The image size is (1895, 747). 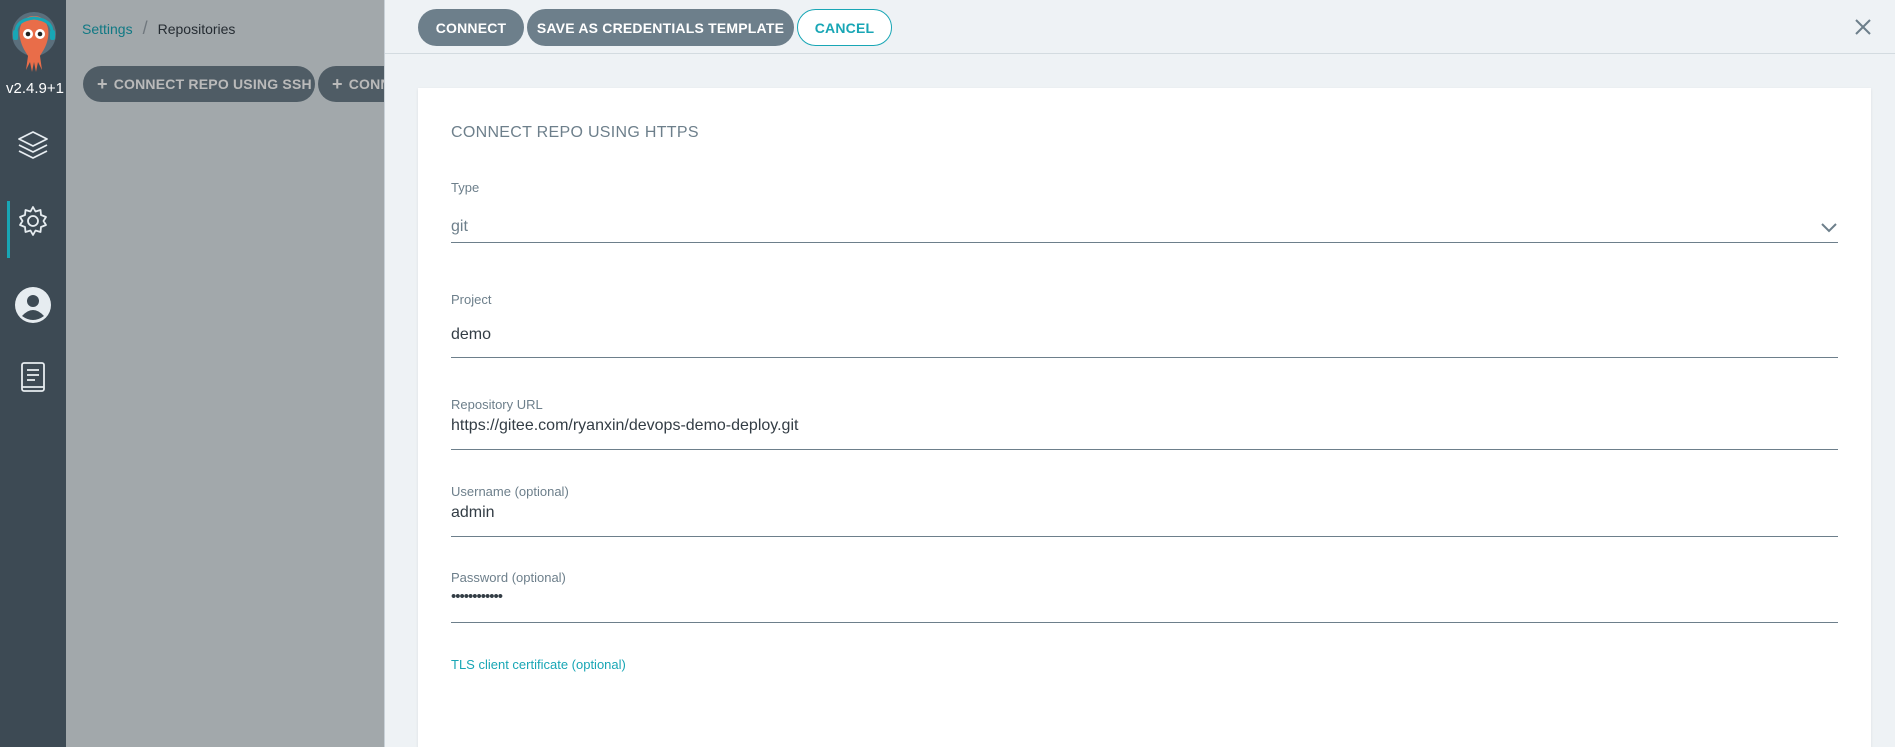 I want to click on tls-client-certificate-link: TLS client certificate (optional), so click(x=538, y=664).